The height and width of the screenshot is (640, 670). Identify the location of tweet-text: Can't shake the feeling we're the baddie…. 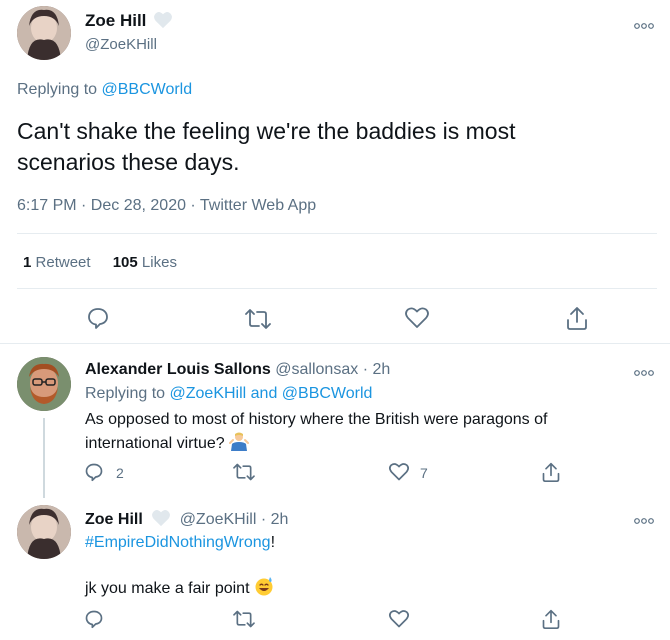
(337, 147).